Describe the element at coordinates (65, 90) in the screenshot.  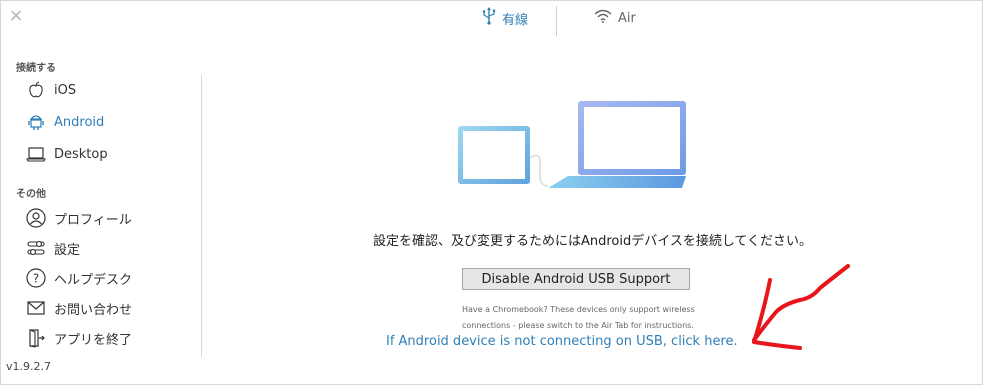
I see `sidebar-item-label: iOS` at that location.